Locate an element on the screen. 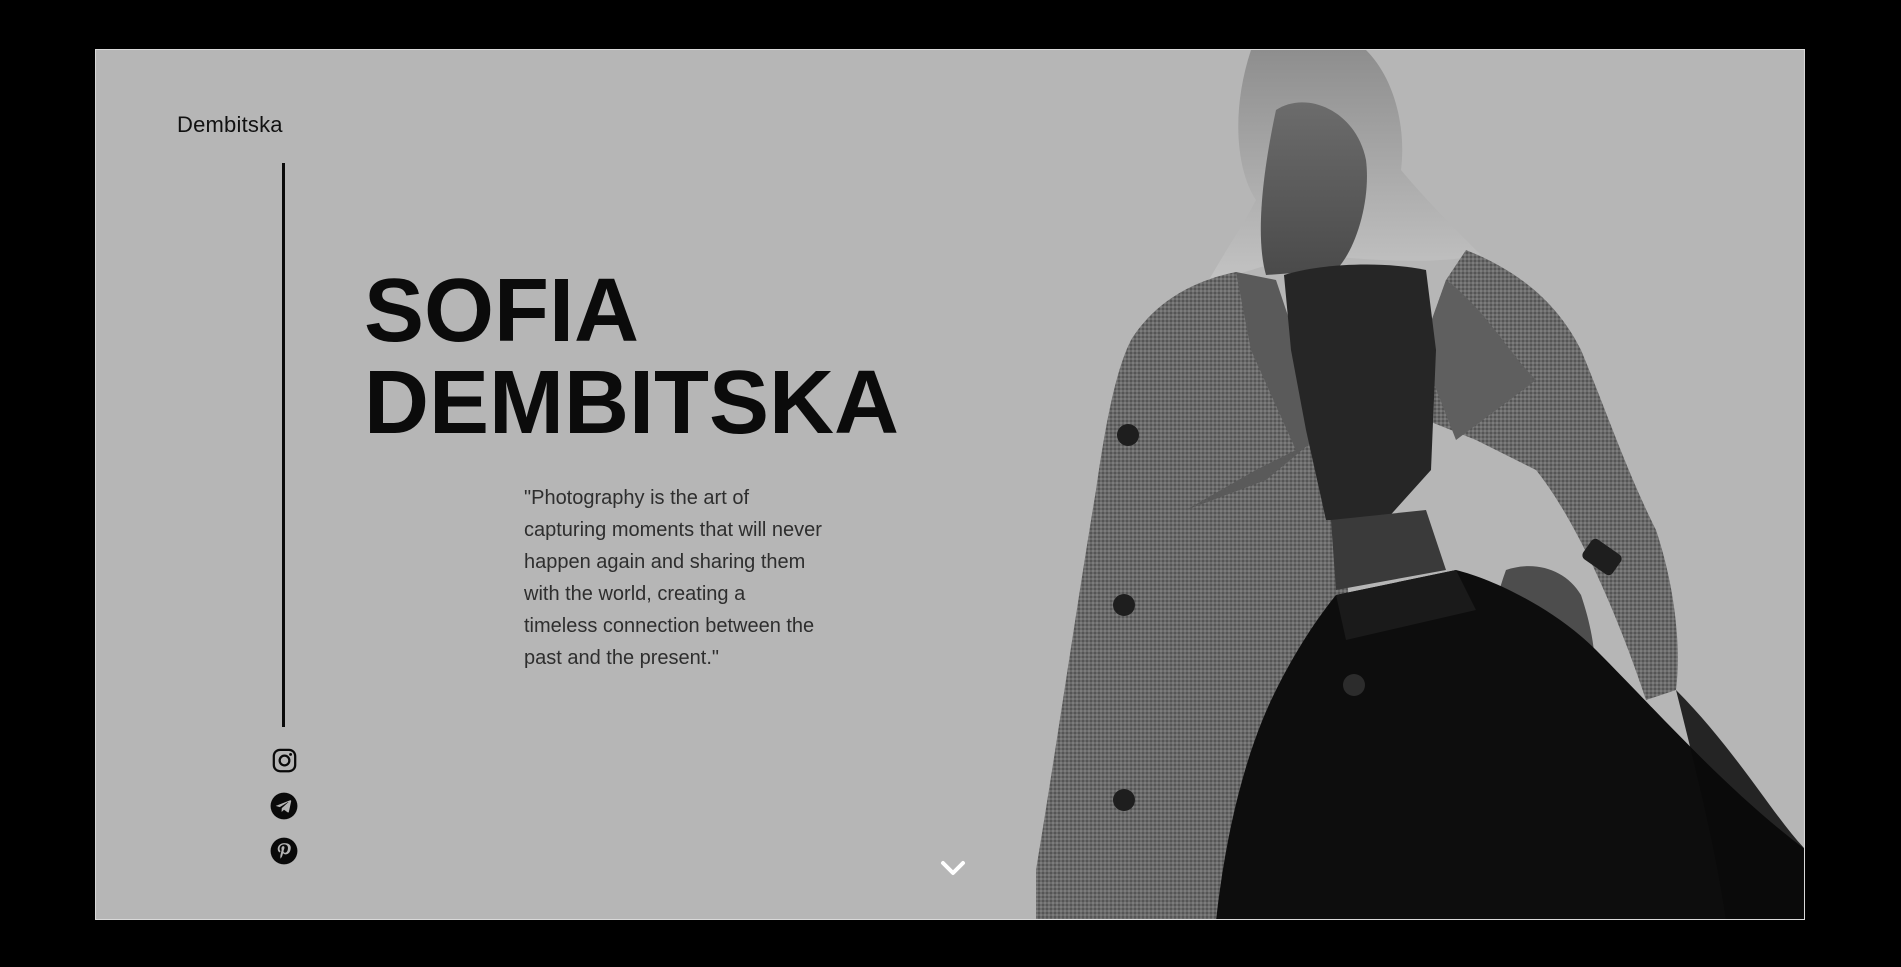 The image size is (1901, 967). pinterest-icon is located at coordinates (284, 851).